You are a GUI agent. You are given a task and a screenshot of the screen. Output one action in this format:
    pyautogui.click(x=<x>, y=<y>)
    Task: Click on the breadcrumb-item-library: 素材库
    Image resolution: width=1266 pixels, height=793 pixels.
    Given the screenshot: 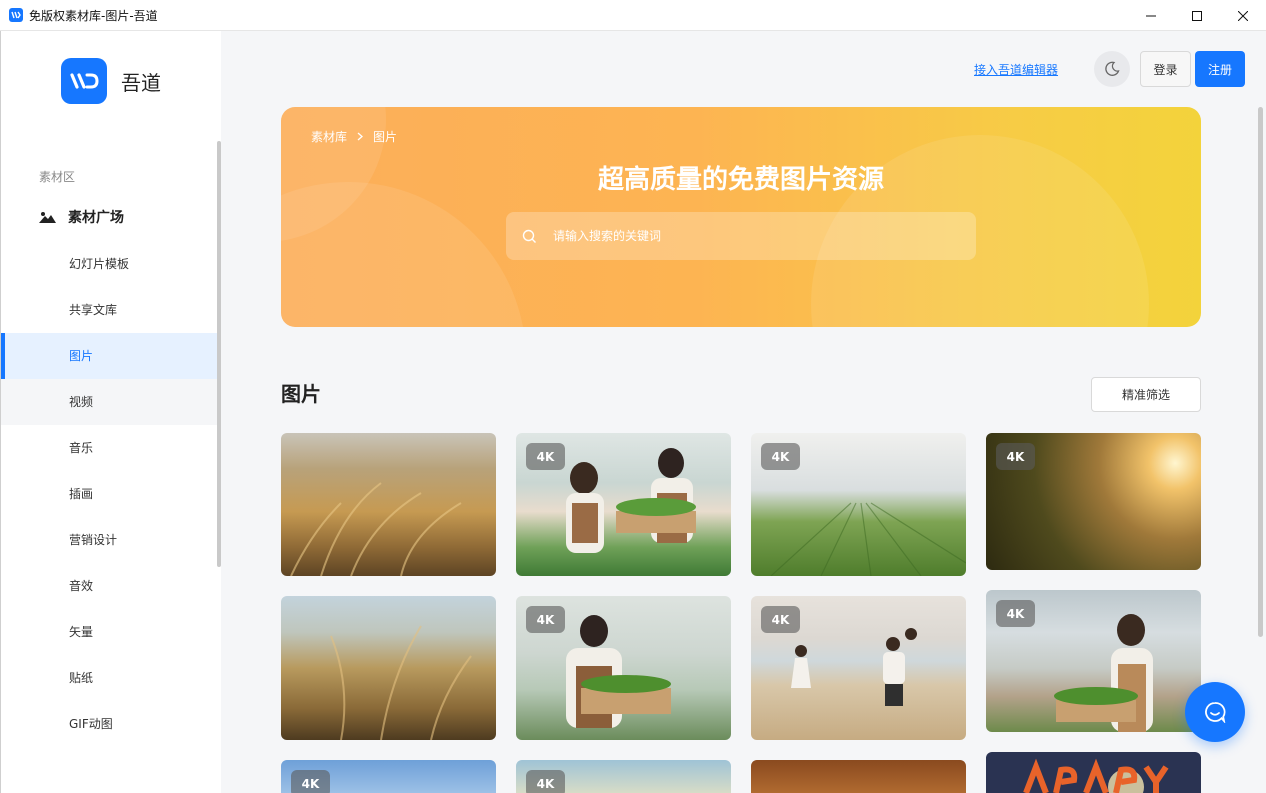 What is the action you would take?
    pyautogui.click(x=329, y=136)
    